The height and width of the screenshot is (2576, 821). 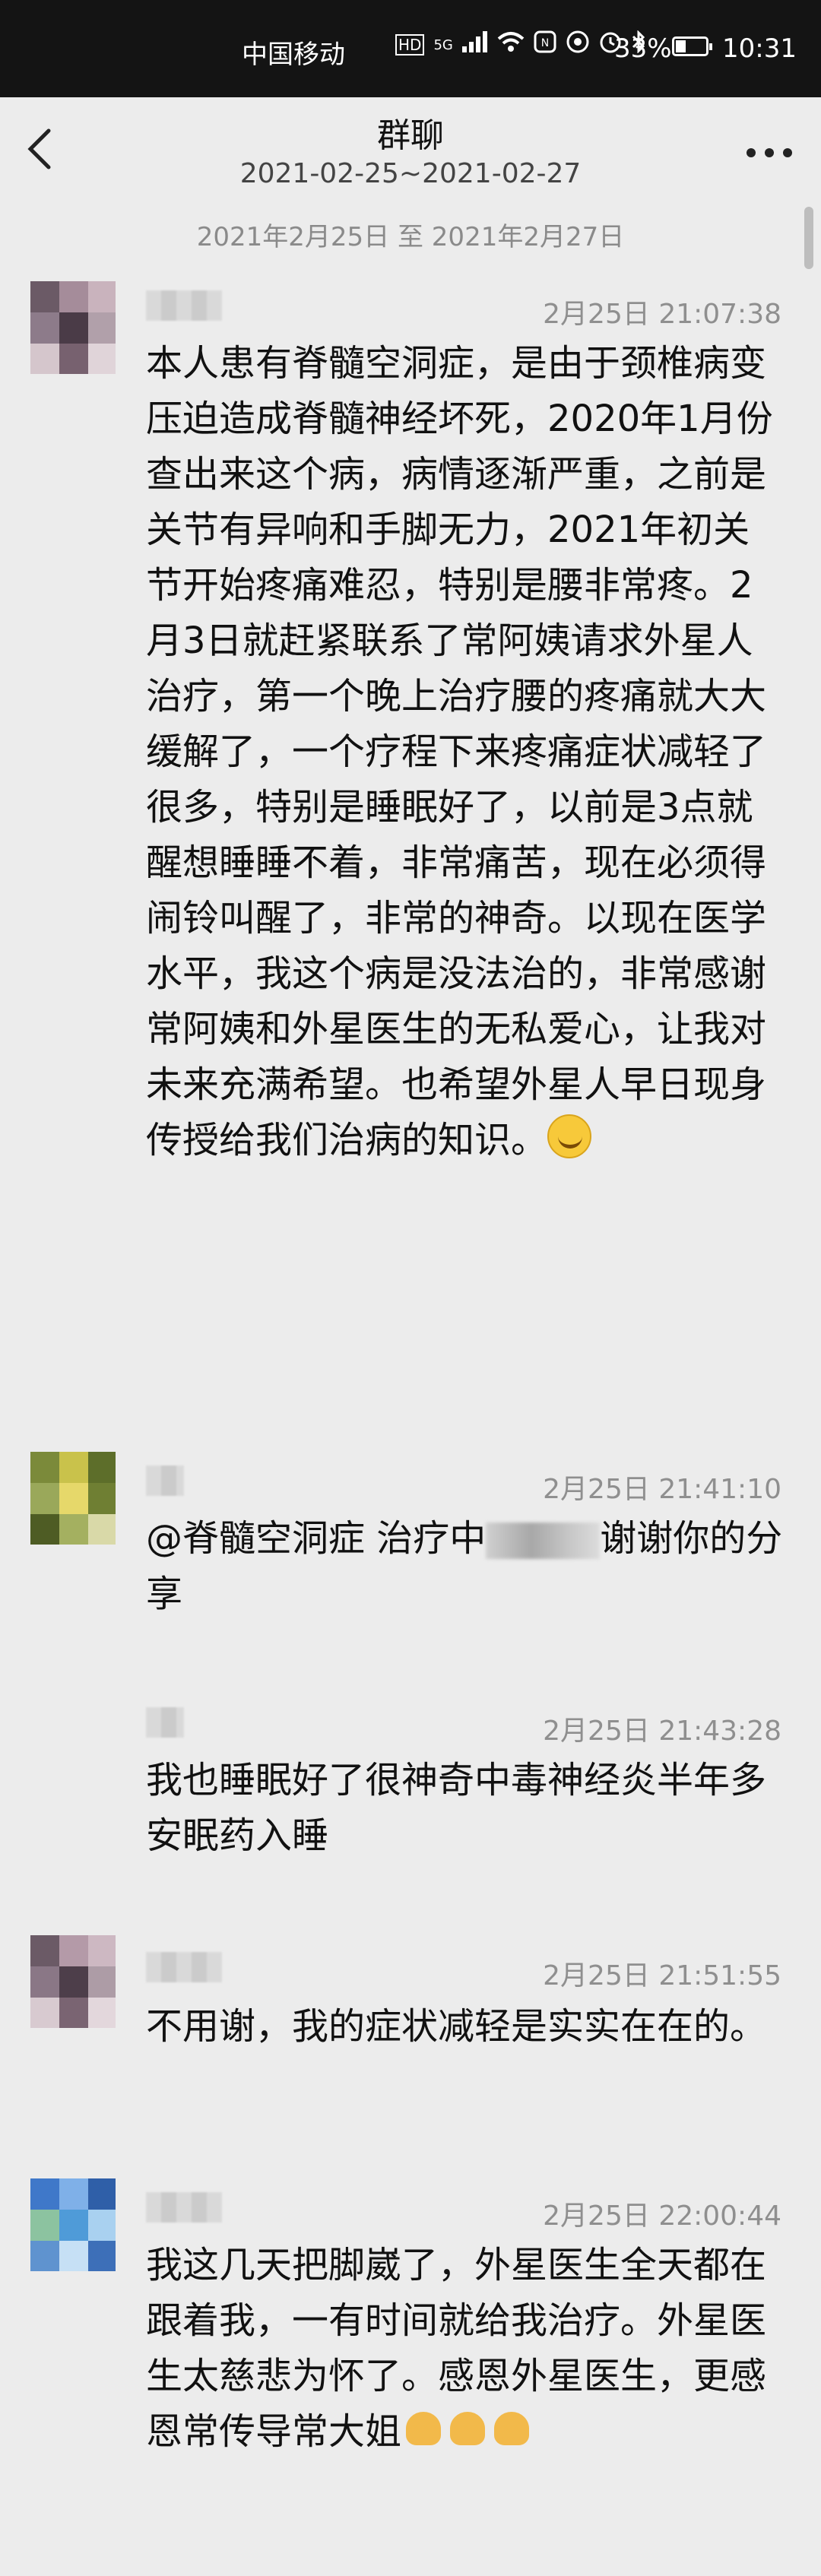 I want to click on message-text: 不用谢，我的症状减轻是实实在在的。, so click(x=457, y=2026).